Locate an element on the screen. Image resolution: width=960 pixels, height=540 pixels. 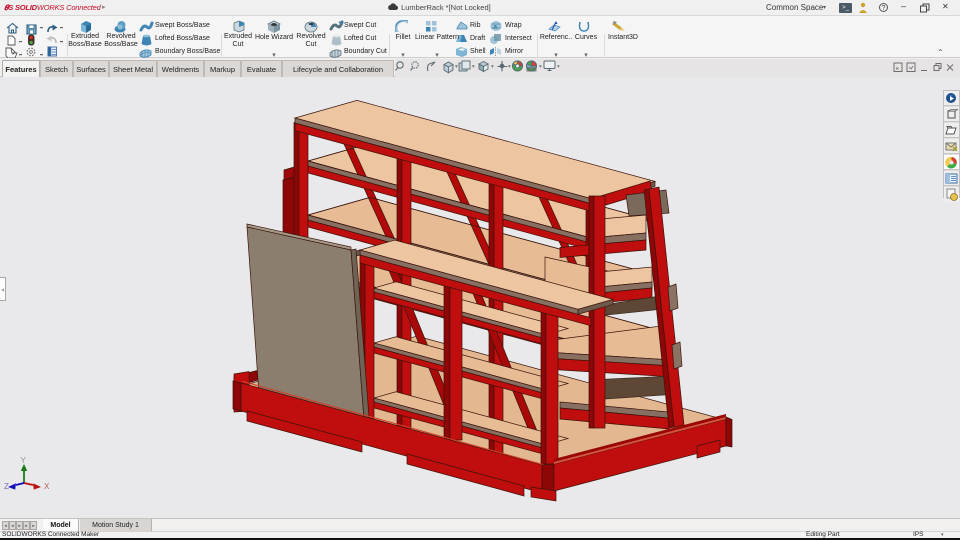
svg-text: Z is located at coordinates (6, 486).